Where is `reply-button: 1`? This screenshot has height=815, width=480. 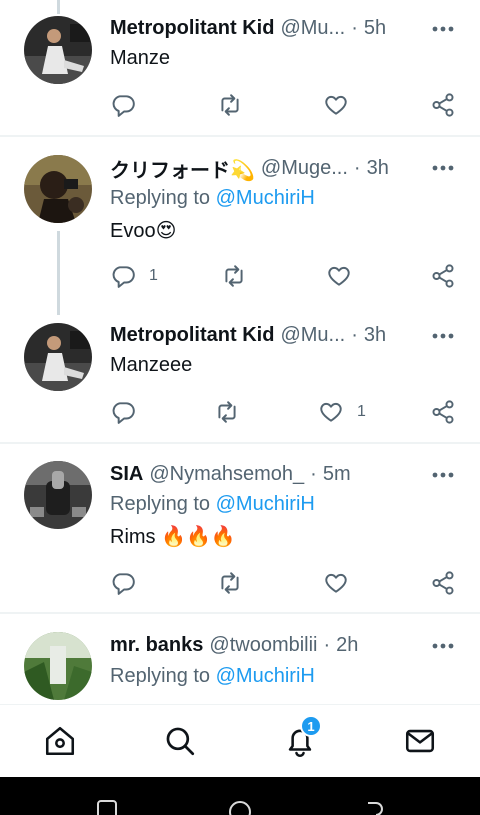
reply-button: 1 is located at coordinates (134, 276).